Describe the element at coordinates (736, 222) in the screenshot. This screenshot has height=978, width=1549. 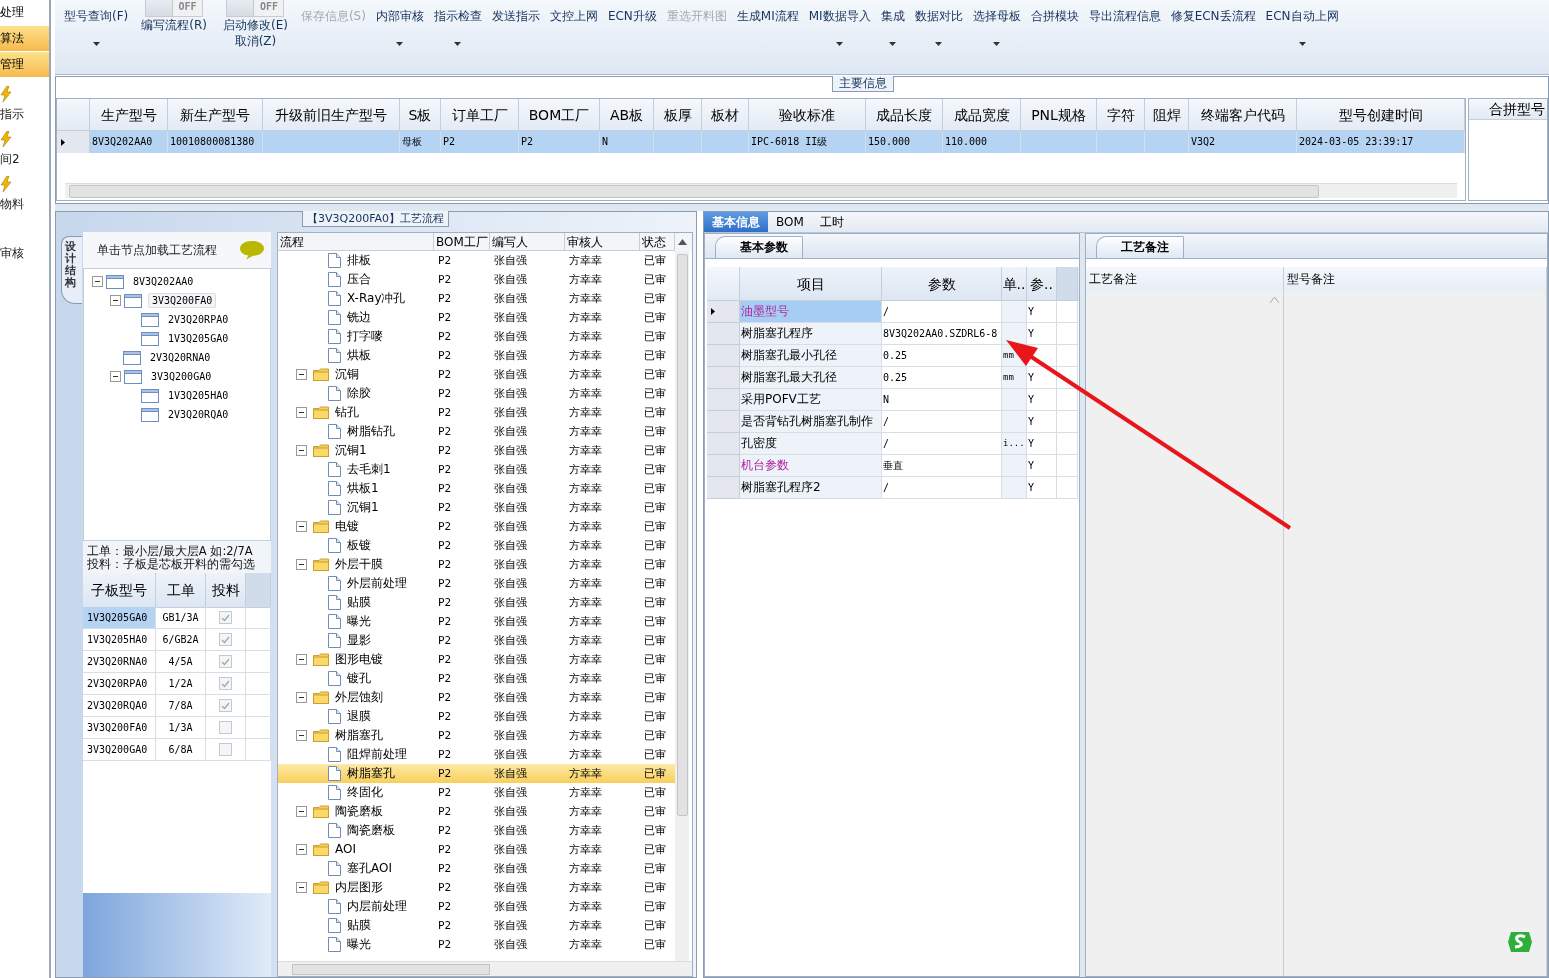
I see `tab: 基本信息` at that location.